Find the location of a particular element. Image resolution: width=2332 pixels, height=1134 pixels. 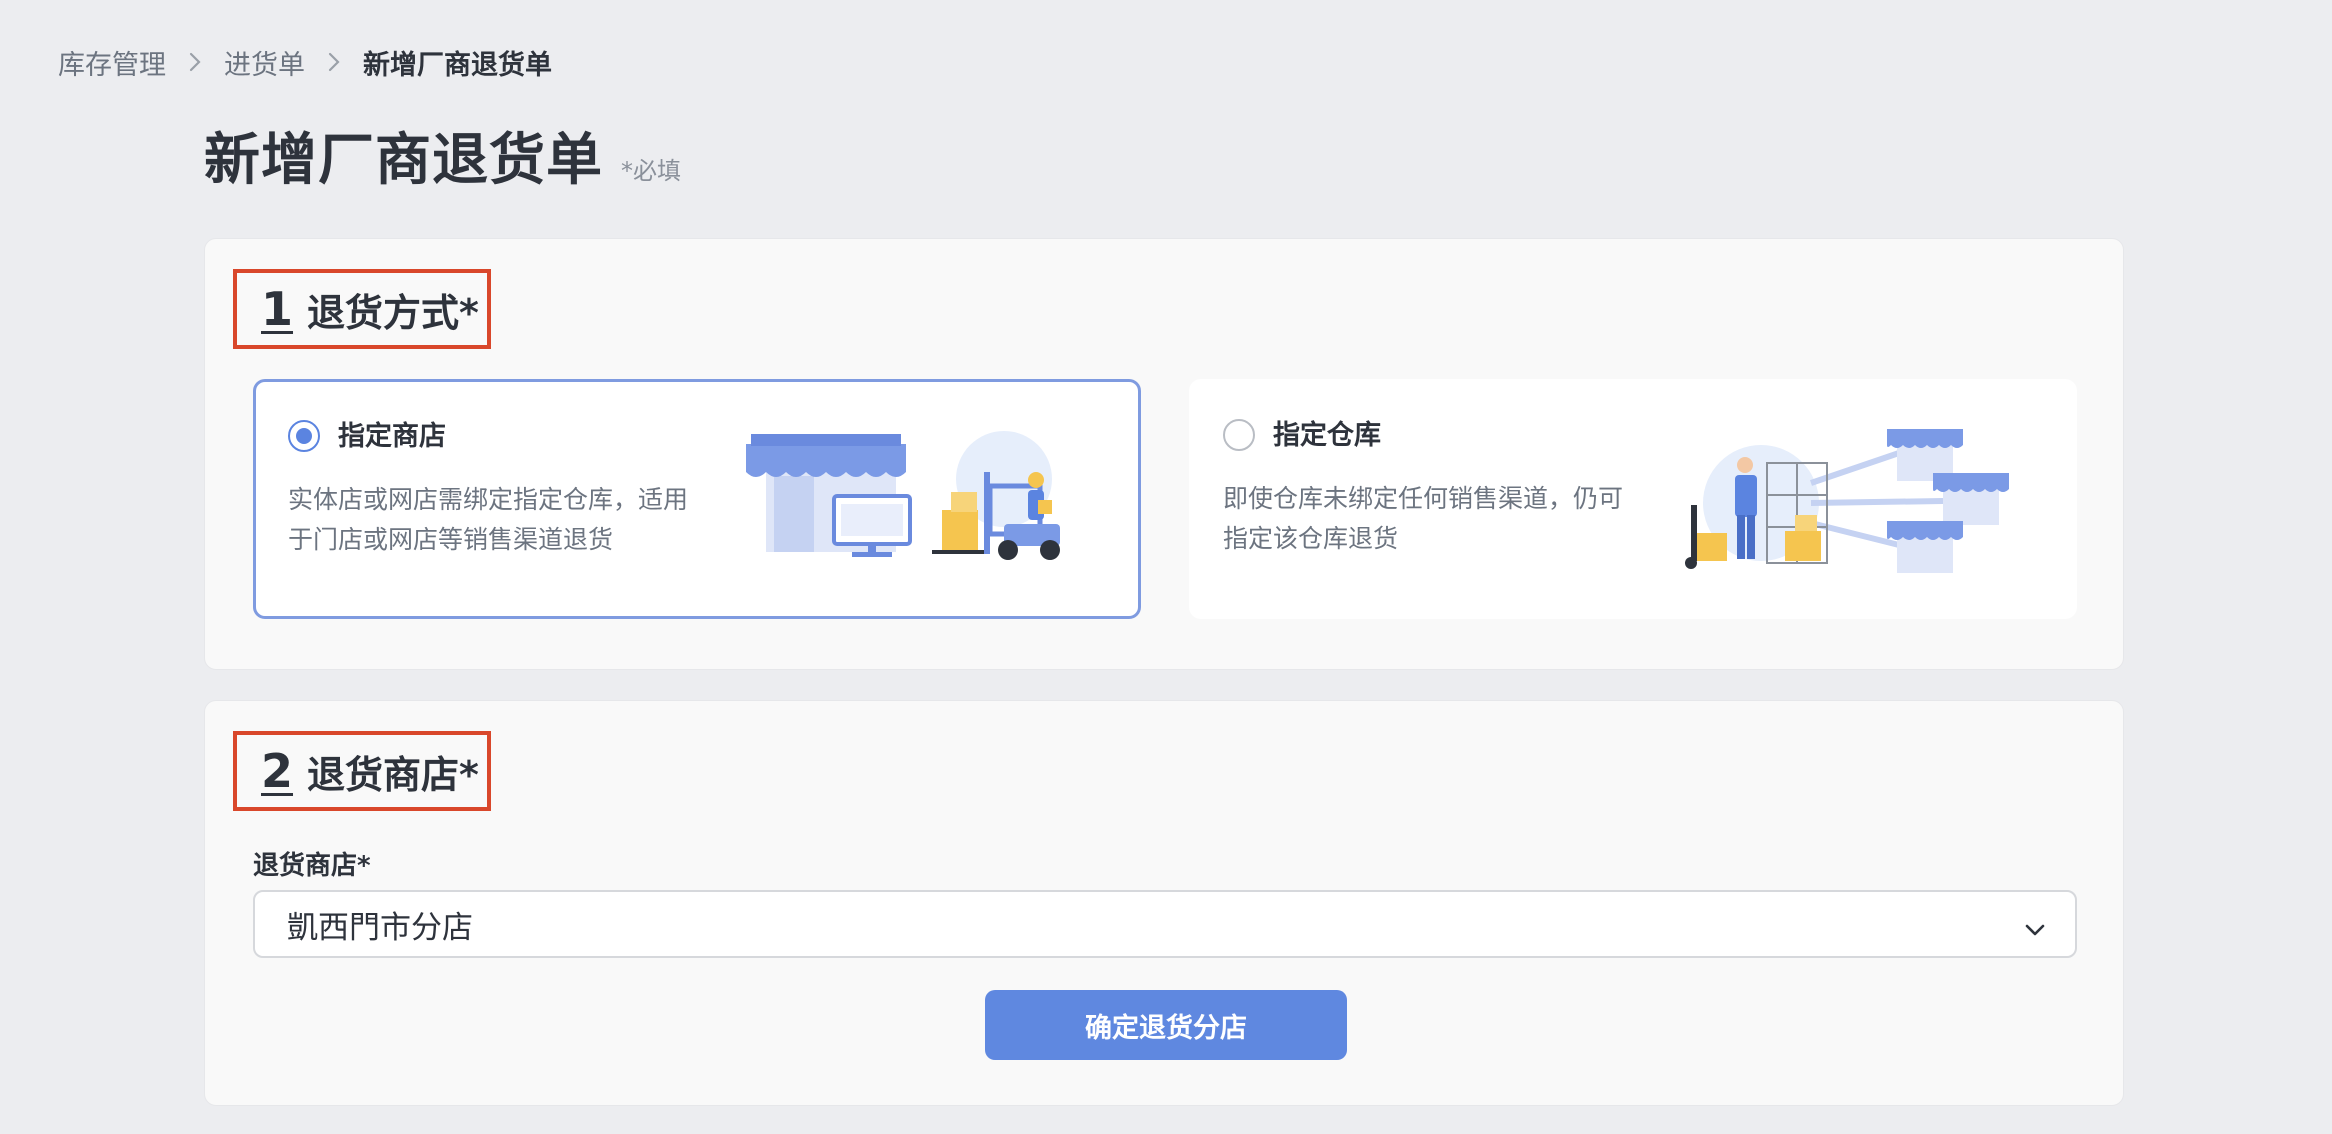

radio-designated-store is located at coordinates (304, 436).